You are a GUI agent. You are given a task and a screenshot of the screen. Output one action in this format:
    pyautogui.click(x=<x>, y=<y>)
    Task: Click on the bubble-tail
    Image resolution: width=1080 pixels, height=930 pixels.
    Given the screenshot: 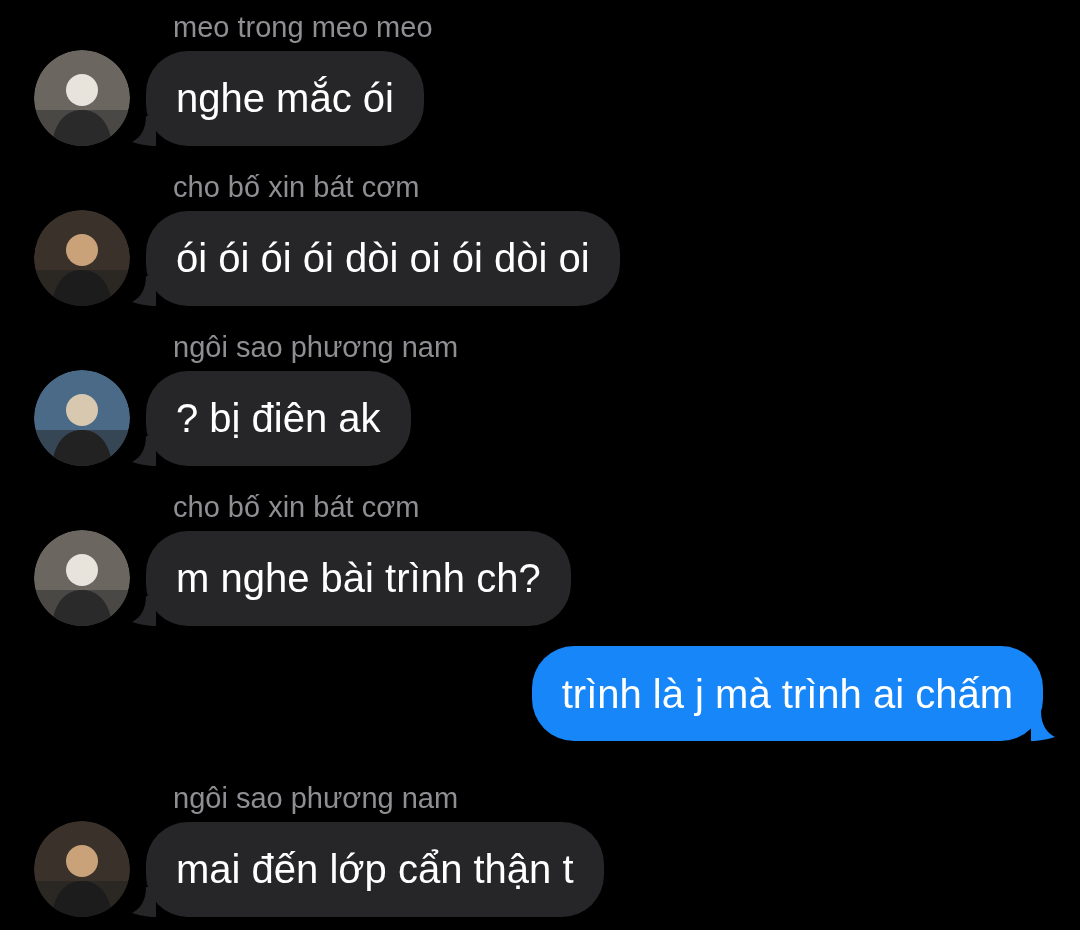 What is the action you would take?
    pyautogui.click(x=1043, y=726)
    